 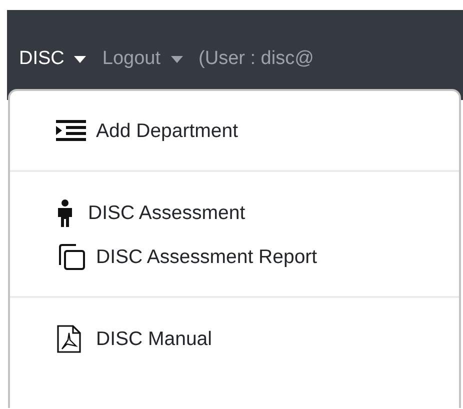 What do you see at coordinates (142, 59) in the screenshot?
I see `nav-dropdown: Logout` at bounding box center [142, 59].